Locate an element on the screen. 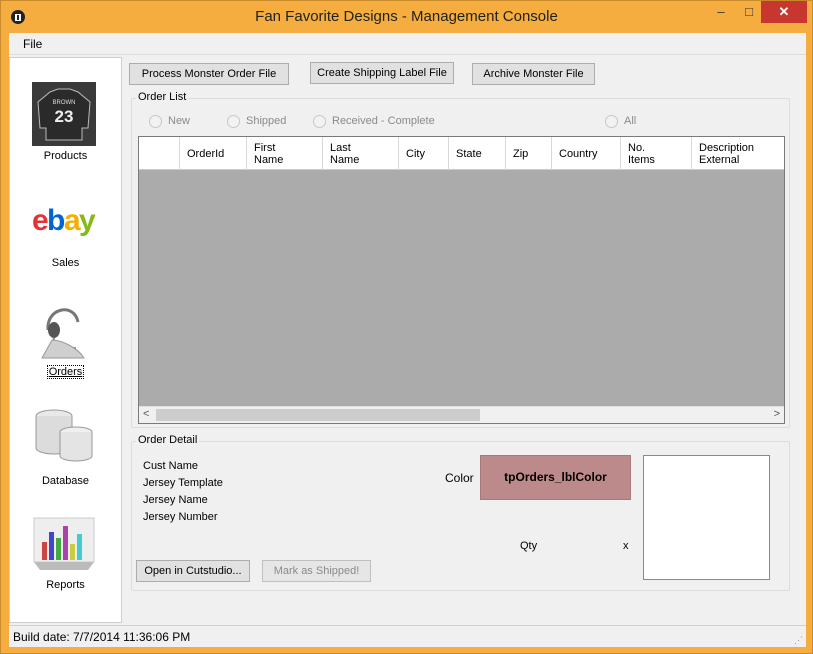 The image size is (813, 654). qty-x-label: x is located at coordinates (626, 546).